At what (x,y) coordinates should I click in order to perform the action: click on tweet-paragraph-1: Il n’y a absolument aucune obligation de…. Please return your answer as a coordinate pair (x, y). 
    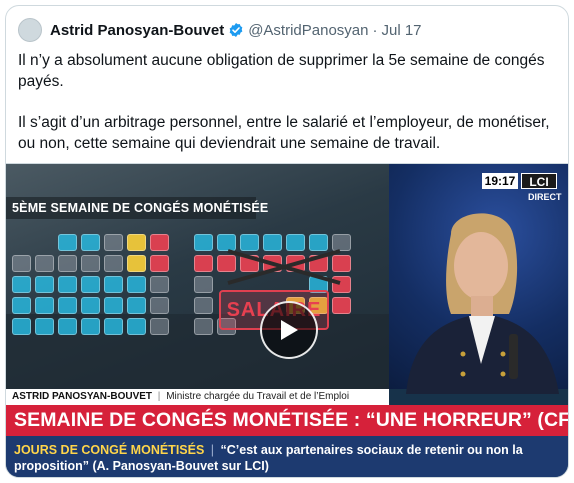
    Looking at the image, I should click on (281, 71).